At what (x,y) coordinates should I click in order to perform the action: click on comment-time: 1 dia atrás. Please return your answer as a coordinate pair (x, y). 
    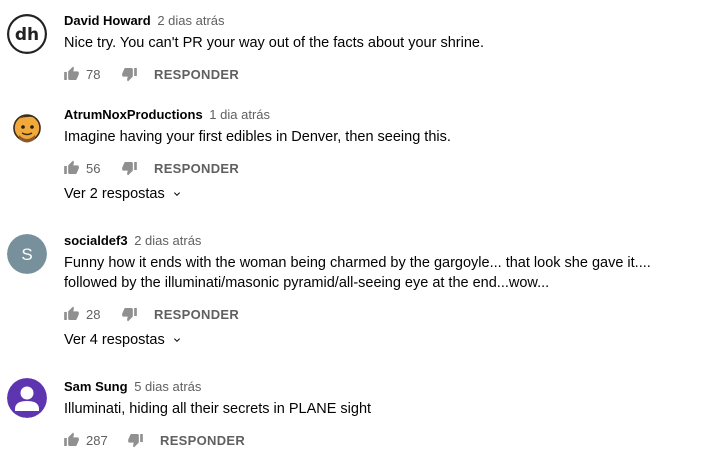
    Looking at the image, I should click on (239, 114).